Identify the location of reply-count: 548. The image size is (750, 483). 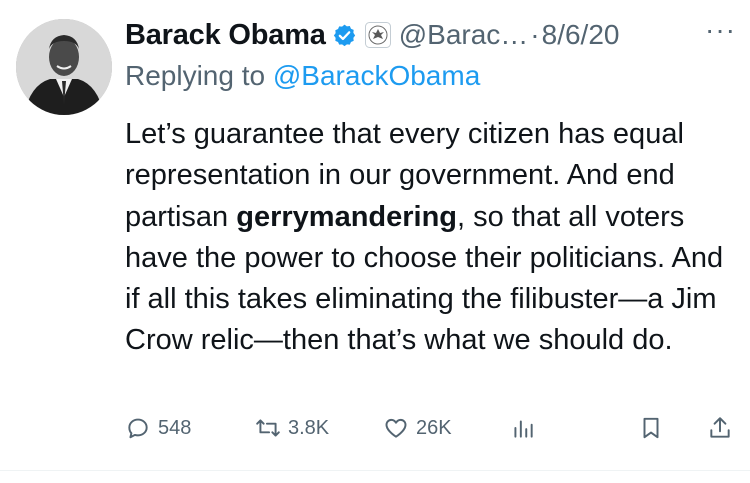
(175, 427).